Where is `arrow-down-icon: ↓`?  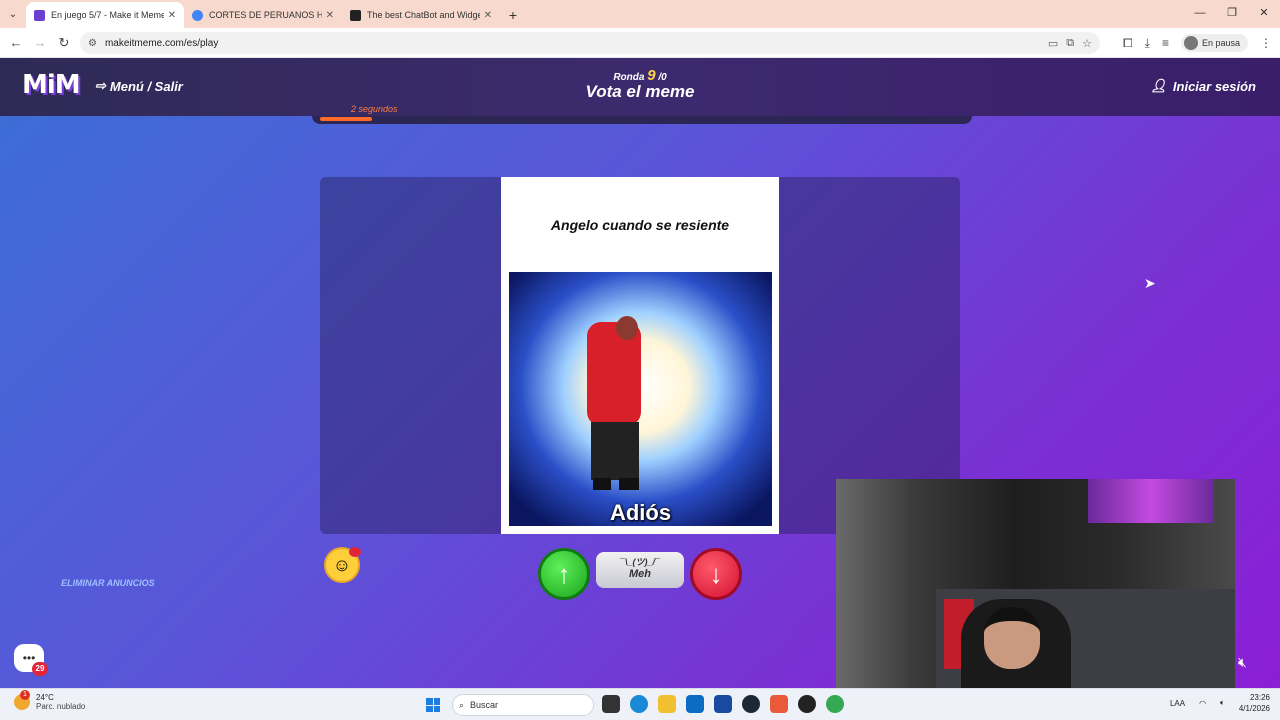
arrow-down-icon: ↓ is located at coordinates (716, 573).